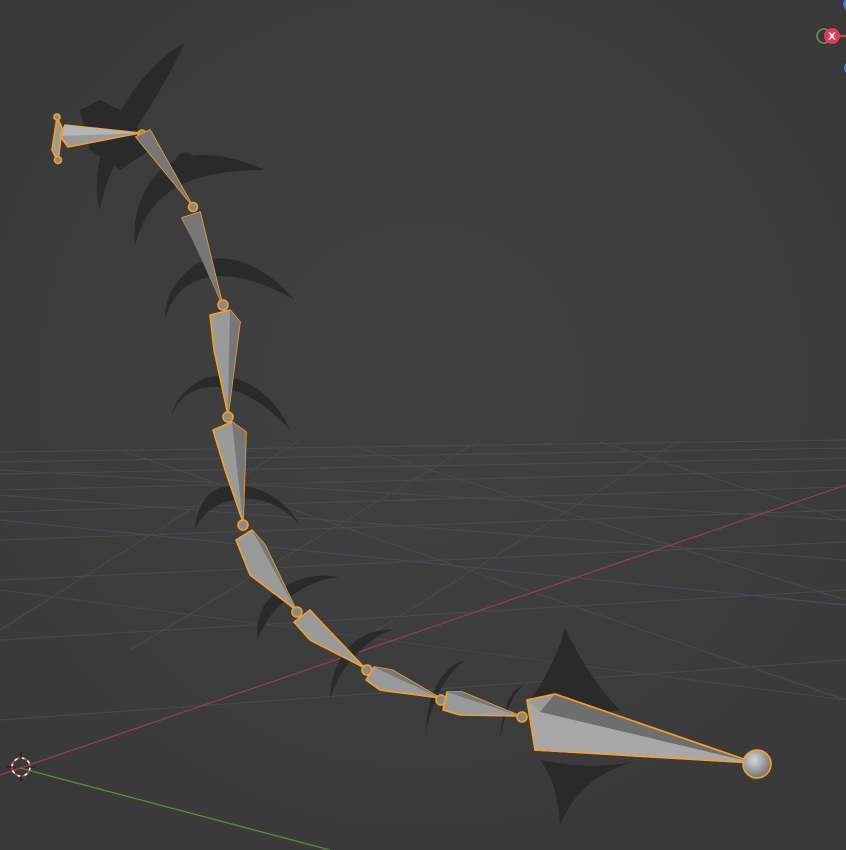 This screenshot has height=850, width=846. Describe the element at coordinates (757, 764) in the screenshot. I see `bone-head-ball` at that location.